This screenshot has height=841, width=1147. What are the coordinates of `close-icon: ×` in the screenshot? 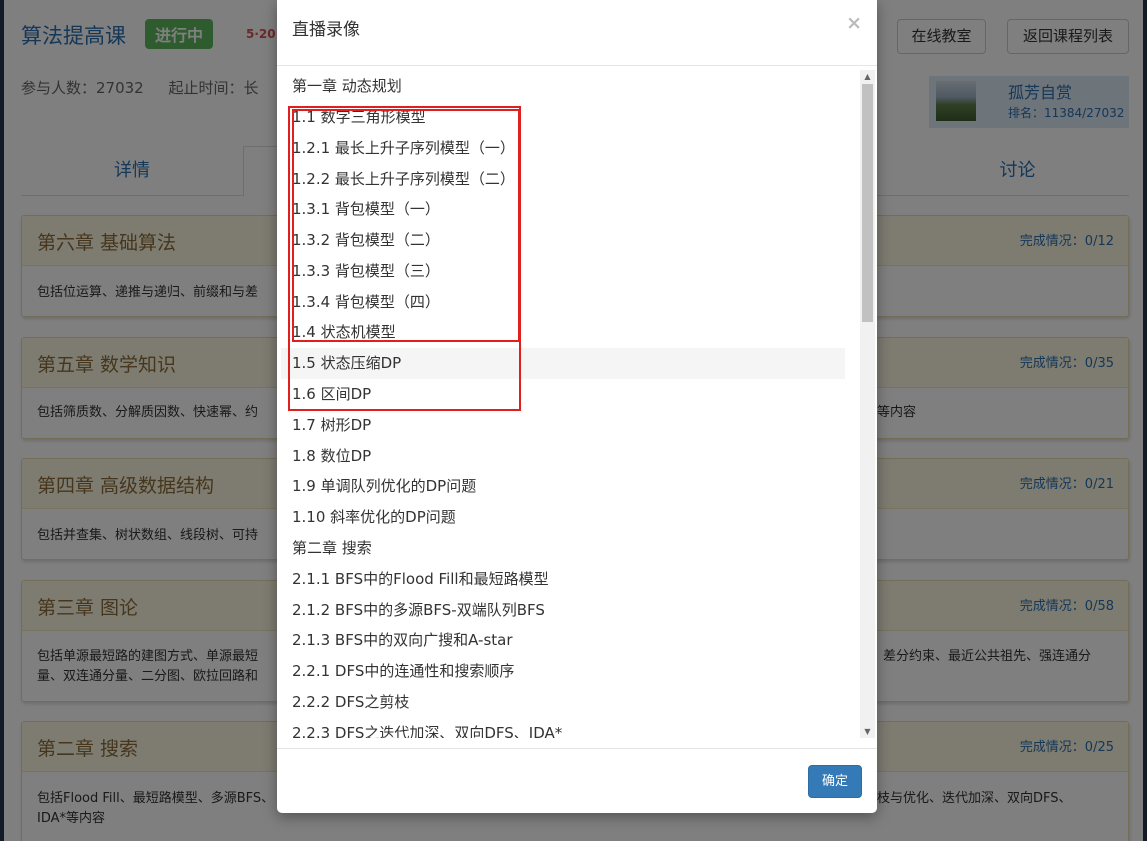 It's located at (854, 23).